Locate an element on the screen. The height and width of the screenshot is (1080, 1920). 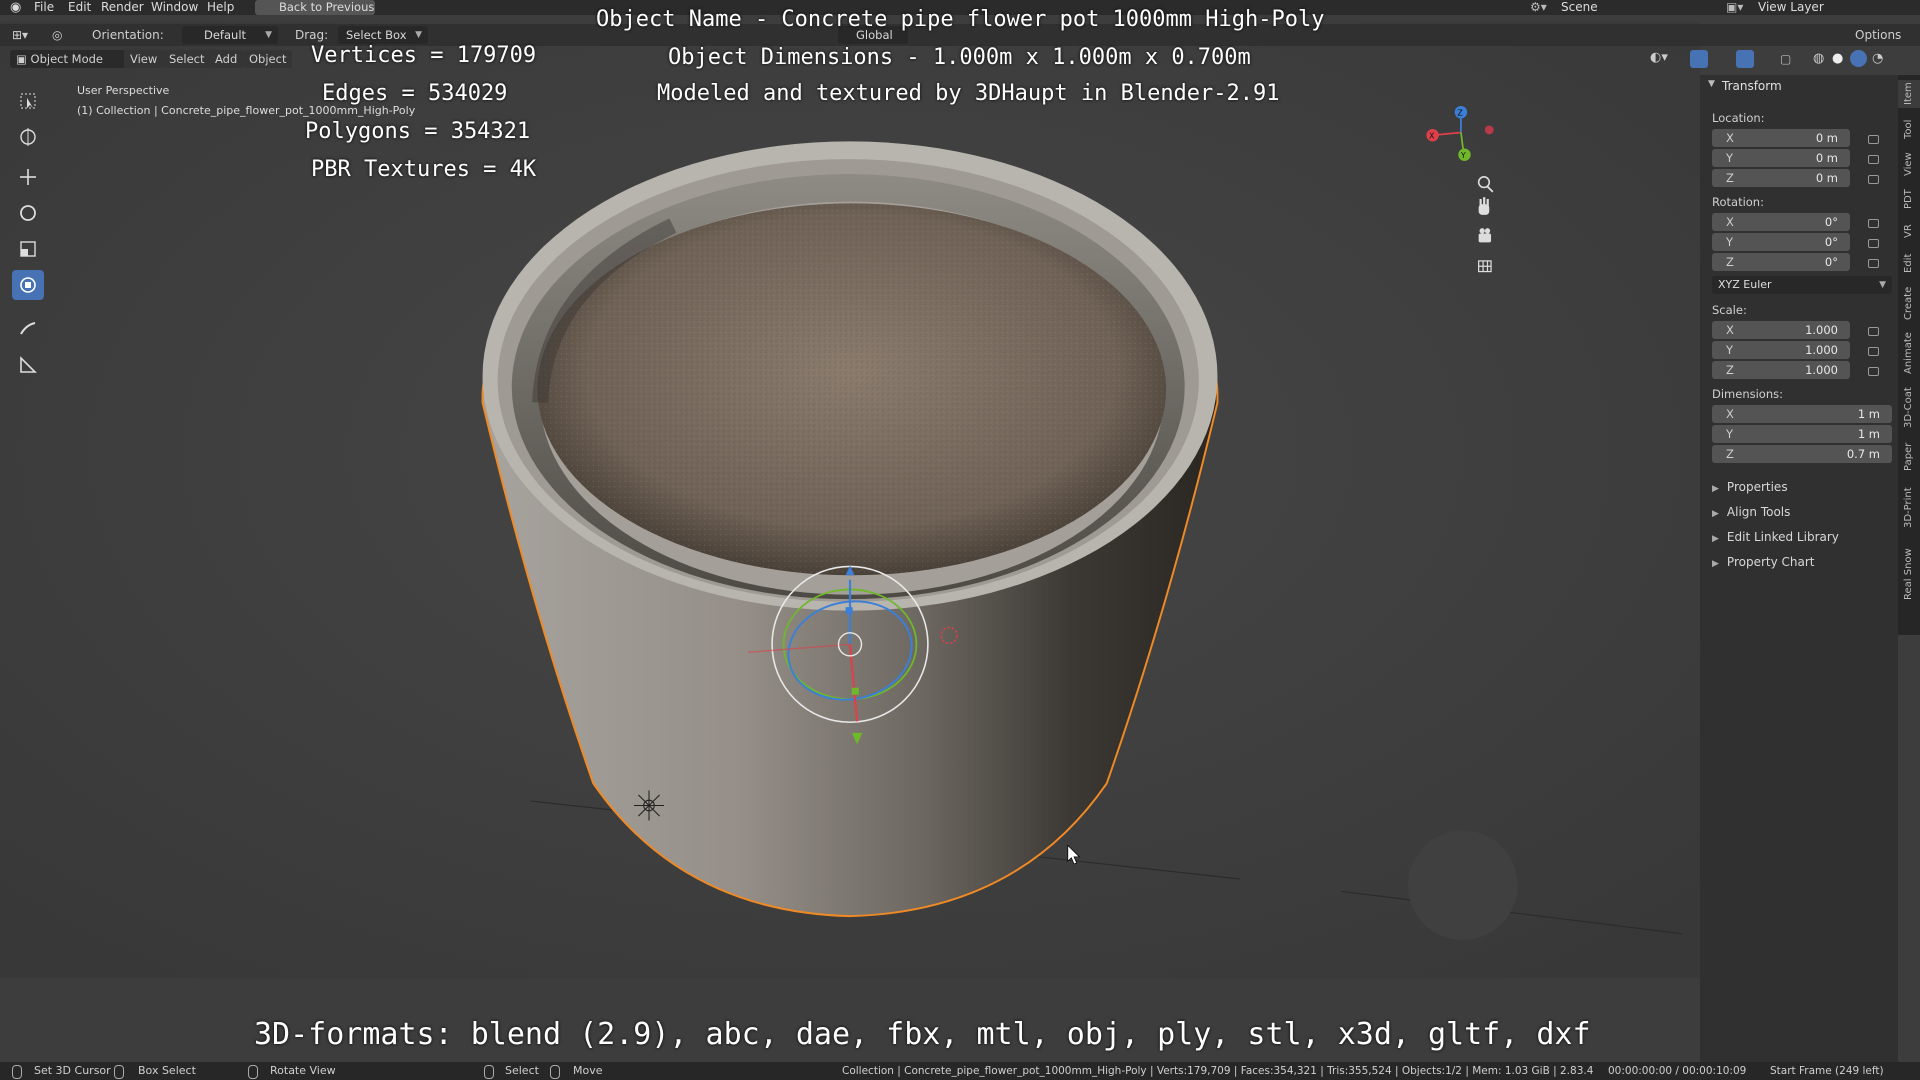
tab-edit: Edit is located at coordinates (1909, 263).